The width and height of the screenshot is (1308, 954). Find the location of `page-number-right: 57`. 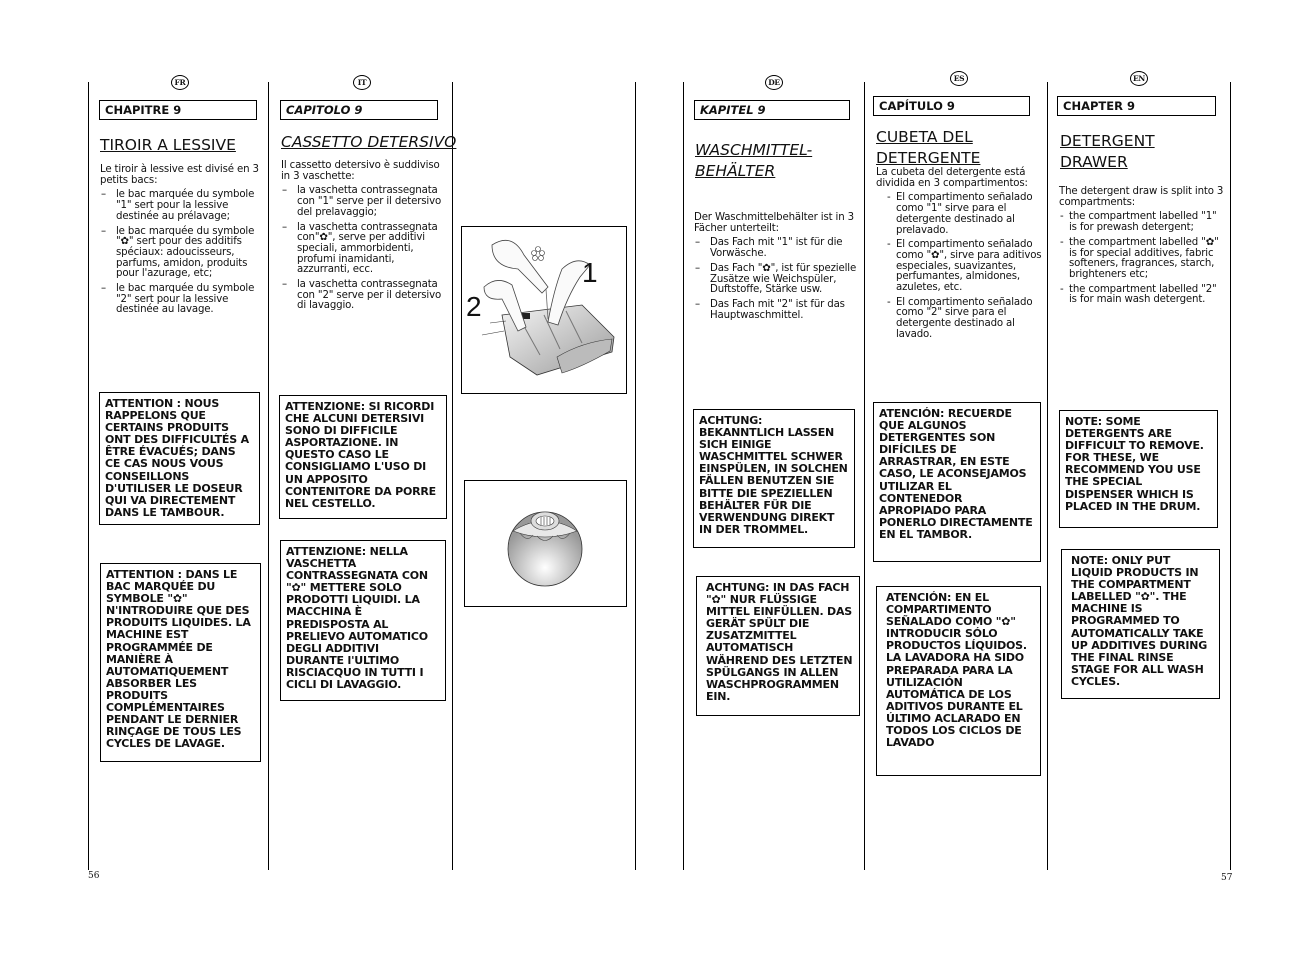

page-number-right: 57 is located at coordinates (1227, 878).